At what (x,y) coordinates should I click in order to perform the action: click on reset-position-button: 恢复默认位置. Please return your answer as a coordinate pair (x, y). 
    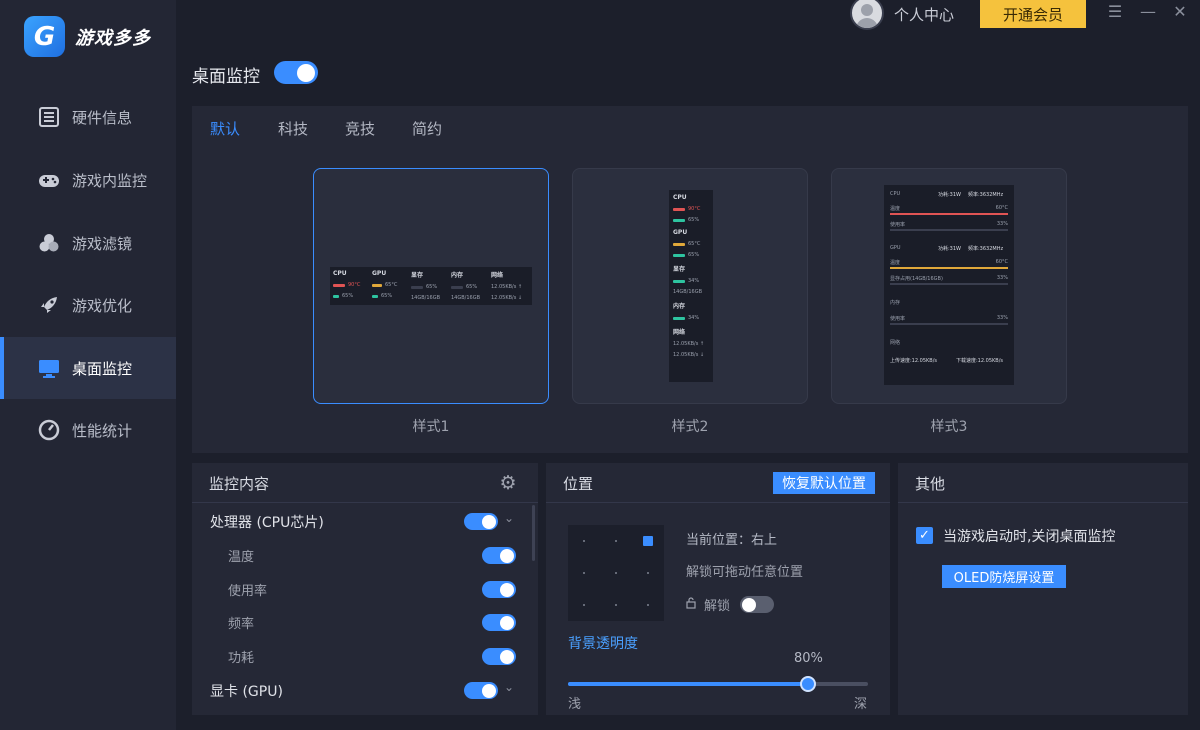
    Looking at the image, I should click on (824, 483).